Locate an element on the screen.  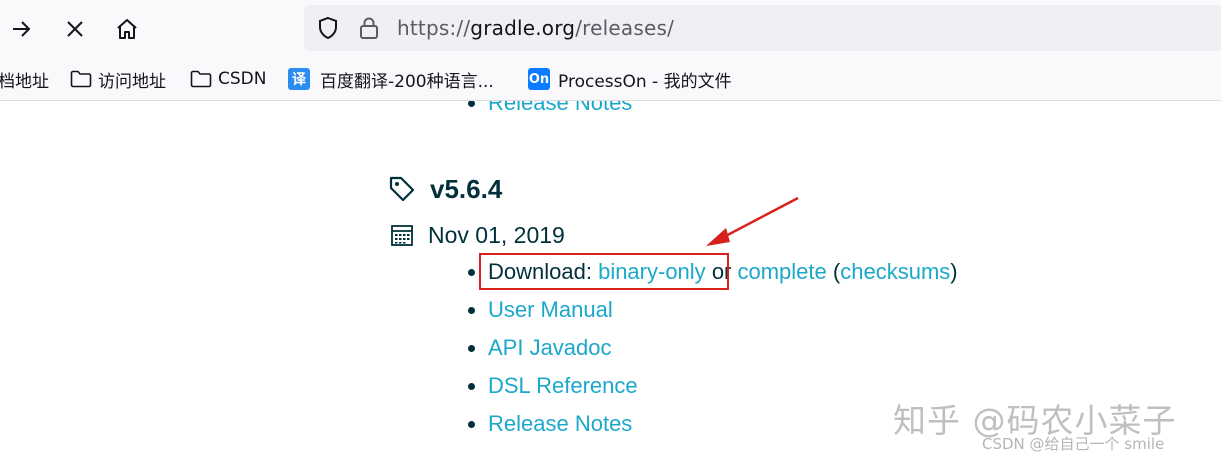
arrow-right-icon is located at coordinates (22, 29).